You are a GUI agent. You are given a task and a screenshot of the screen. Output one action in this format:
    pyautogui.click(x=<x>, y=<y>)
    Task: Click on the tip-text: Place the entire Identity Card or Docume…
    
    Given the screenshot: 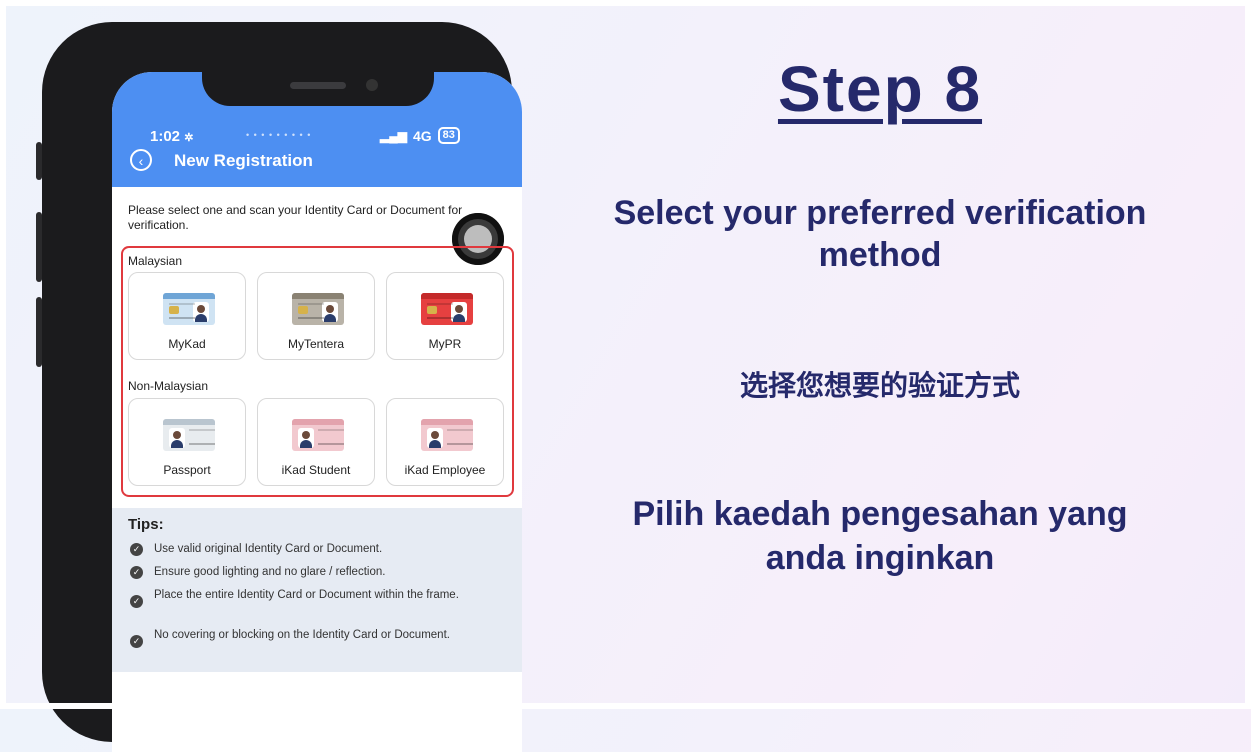 What is the action you would take?
    pyautogui.click(x=306, y=595)
    